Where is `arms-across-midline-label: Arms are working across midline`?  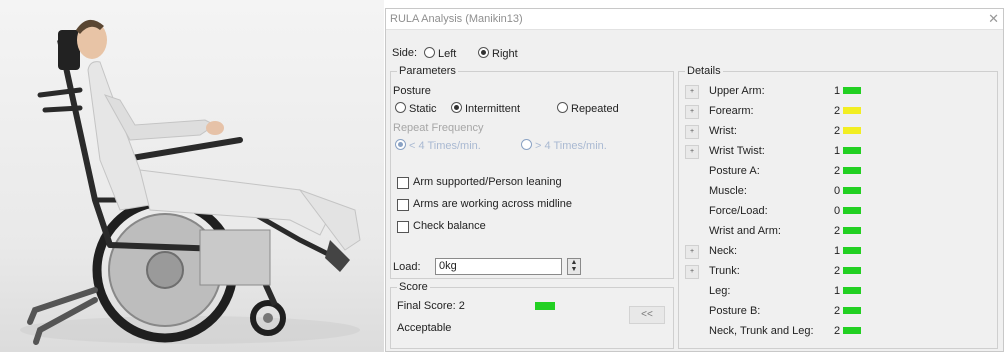
arms-across-midline-label: Arms are working across midline is located at coordinates (492, 204).